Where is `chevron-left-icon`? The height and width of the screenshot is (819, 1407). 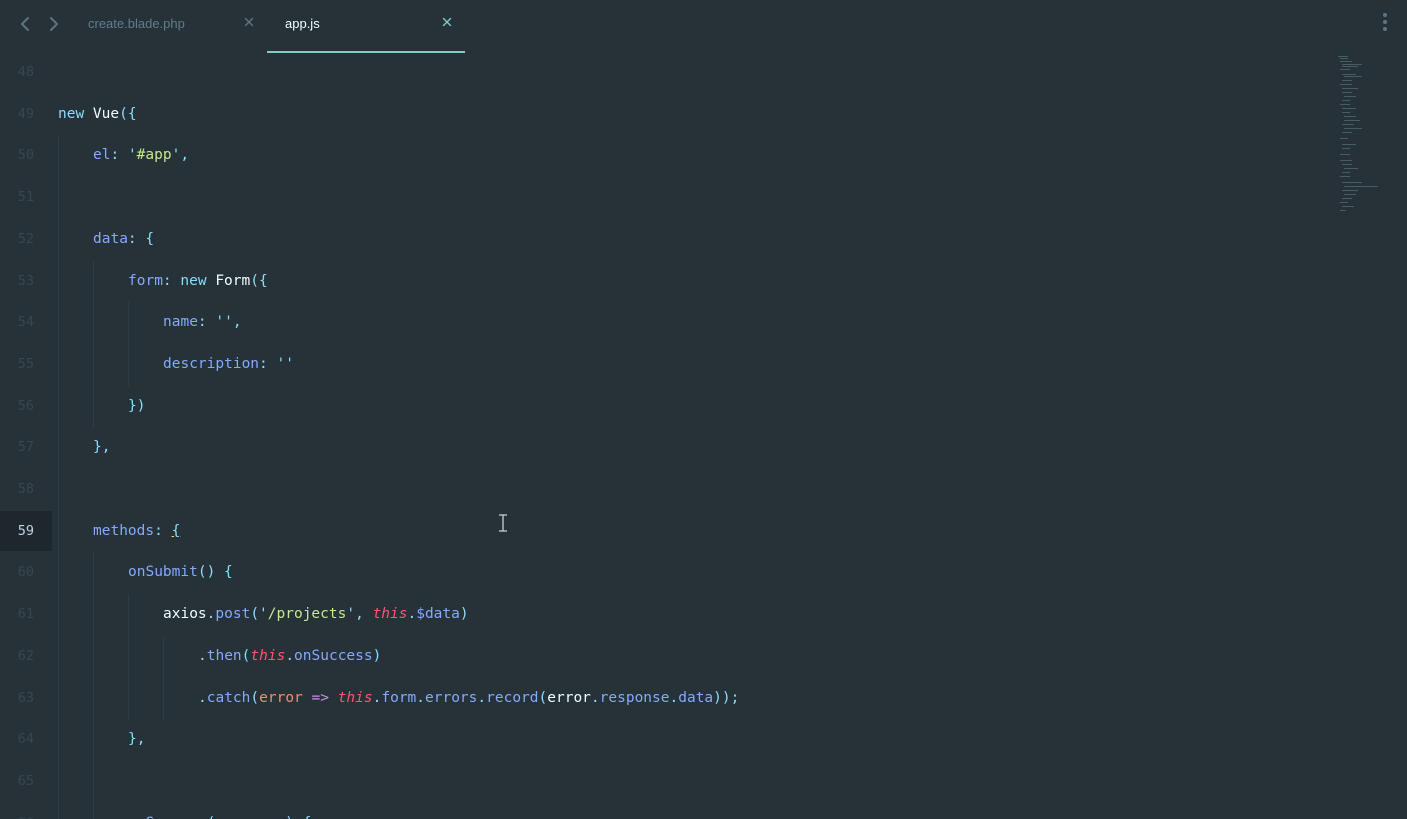 chevron-left-icon is located at coordinates (25, 24).